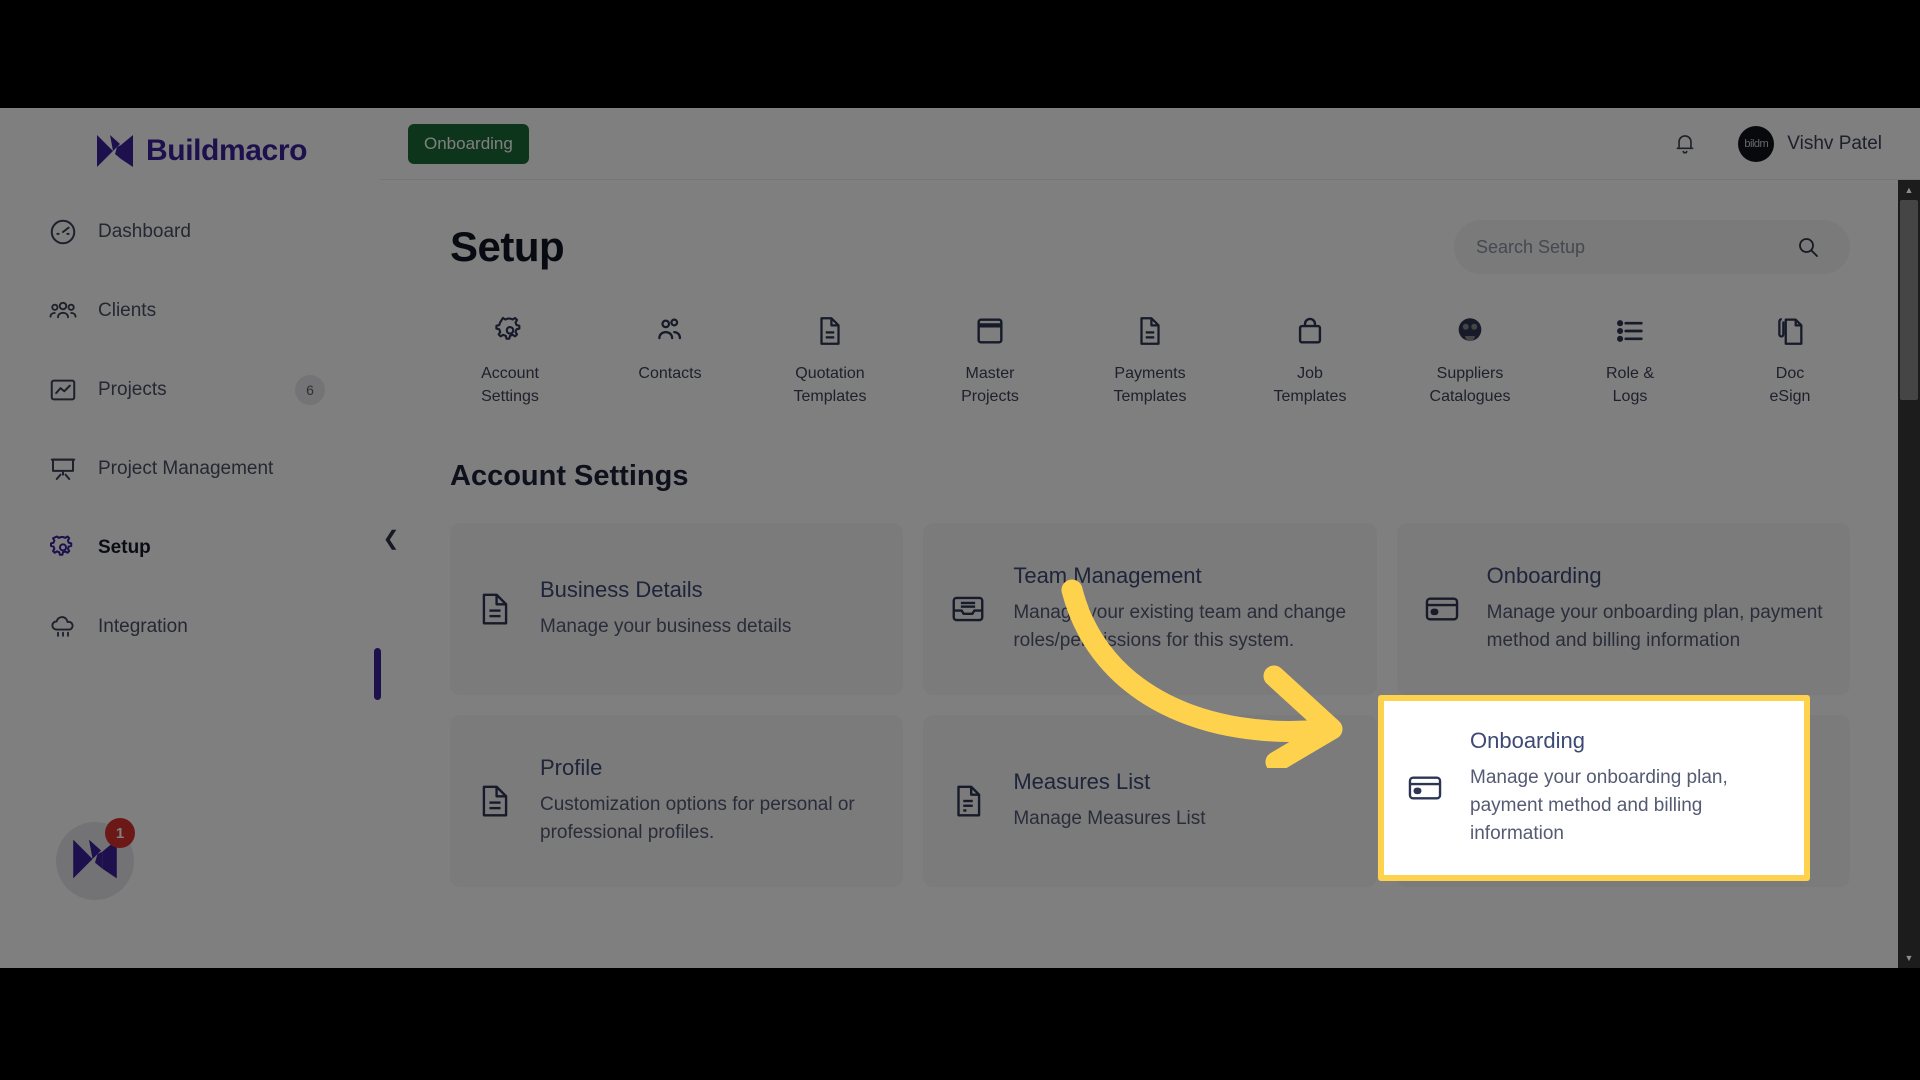  I want to click on brand-logo: Buildmacro, so click(190, 138).